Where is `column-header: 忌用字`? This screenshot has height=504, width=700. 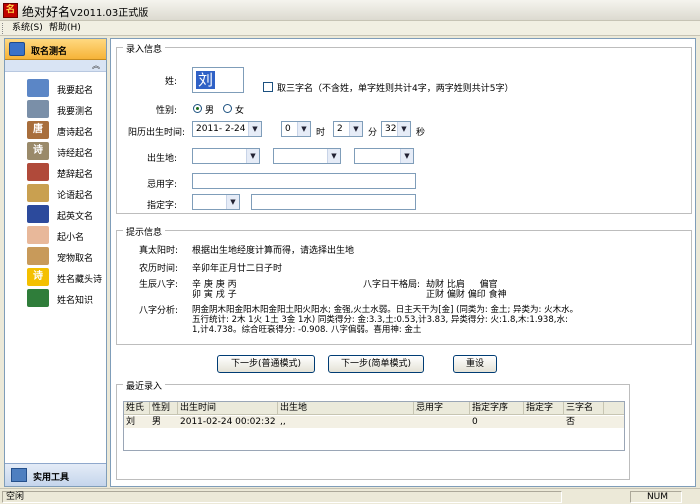 column-header: 忌用字 is located at coordinates (442, 408).